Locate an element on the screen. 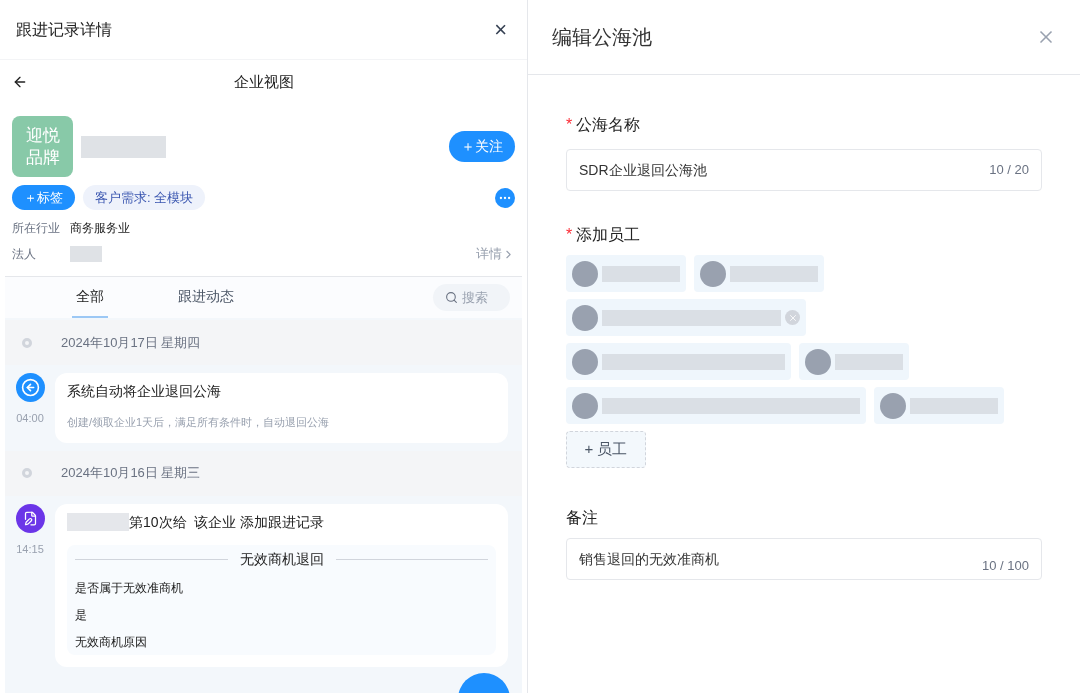  char-count: 10 / 20 is located at coordinates (1009, 170).